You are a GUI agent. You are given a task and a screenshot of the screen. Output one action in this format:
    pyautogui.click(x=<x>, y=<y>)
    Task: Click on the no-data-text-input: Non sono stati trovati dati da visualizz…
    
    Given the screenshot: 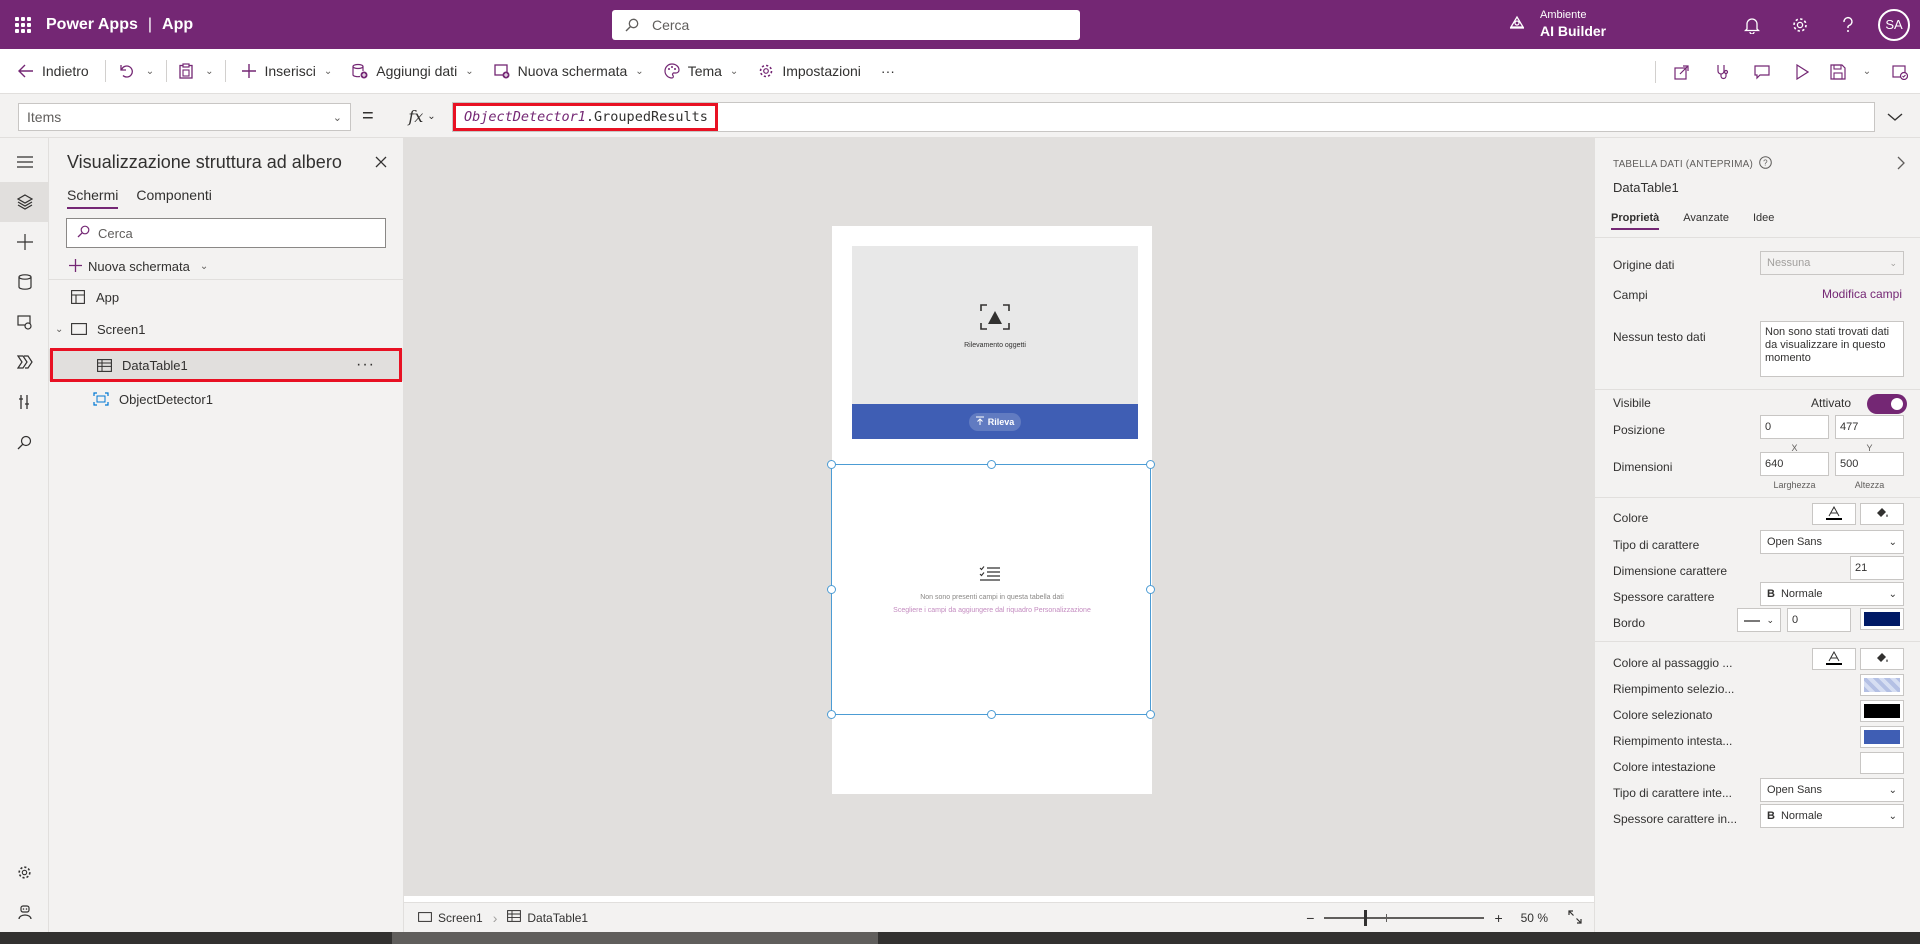 What is the action you would take?
    pyautogui.click(x=1832, y=349)
    